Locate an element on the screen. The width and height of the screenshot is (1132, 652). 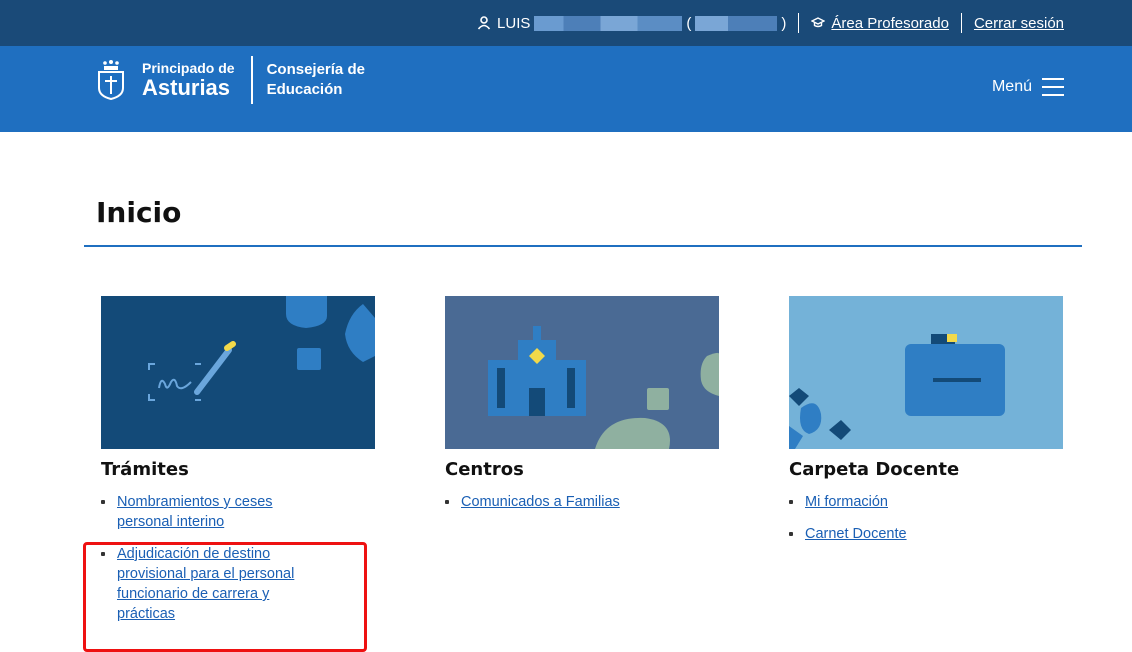
top-user-bar: LUIS ( ) Área Profesorado Cerrar sesión is located at coordinates (566, 23).